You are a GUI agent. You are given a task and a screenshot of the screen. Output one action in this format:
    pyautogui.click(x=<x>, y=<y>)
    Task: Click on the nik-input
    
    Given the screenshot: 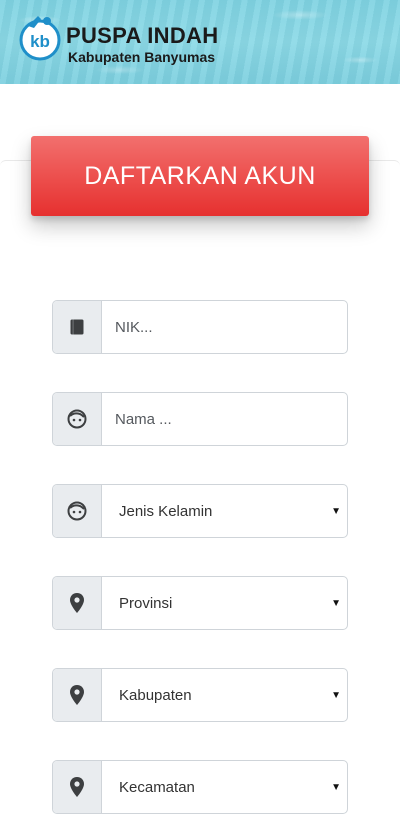 What is the action you would take?
    pyautogui.click(x=224, y=327)
    